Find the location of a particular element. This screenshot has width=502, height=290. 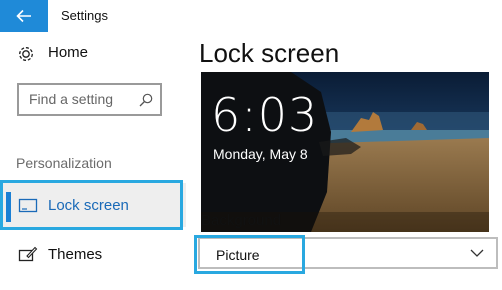

gear-icon is located at coordinates (26, 54).